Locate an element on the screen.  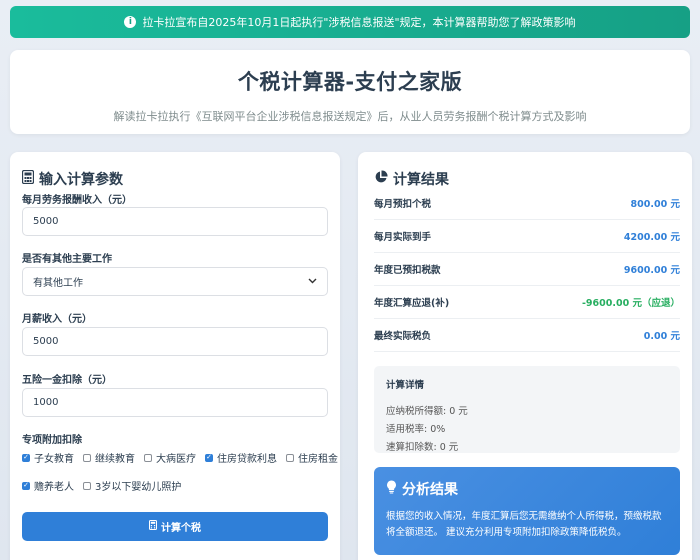
calculate-button: 计算个税 is located at coordinates (175, 526).